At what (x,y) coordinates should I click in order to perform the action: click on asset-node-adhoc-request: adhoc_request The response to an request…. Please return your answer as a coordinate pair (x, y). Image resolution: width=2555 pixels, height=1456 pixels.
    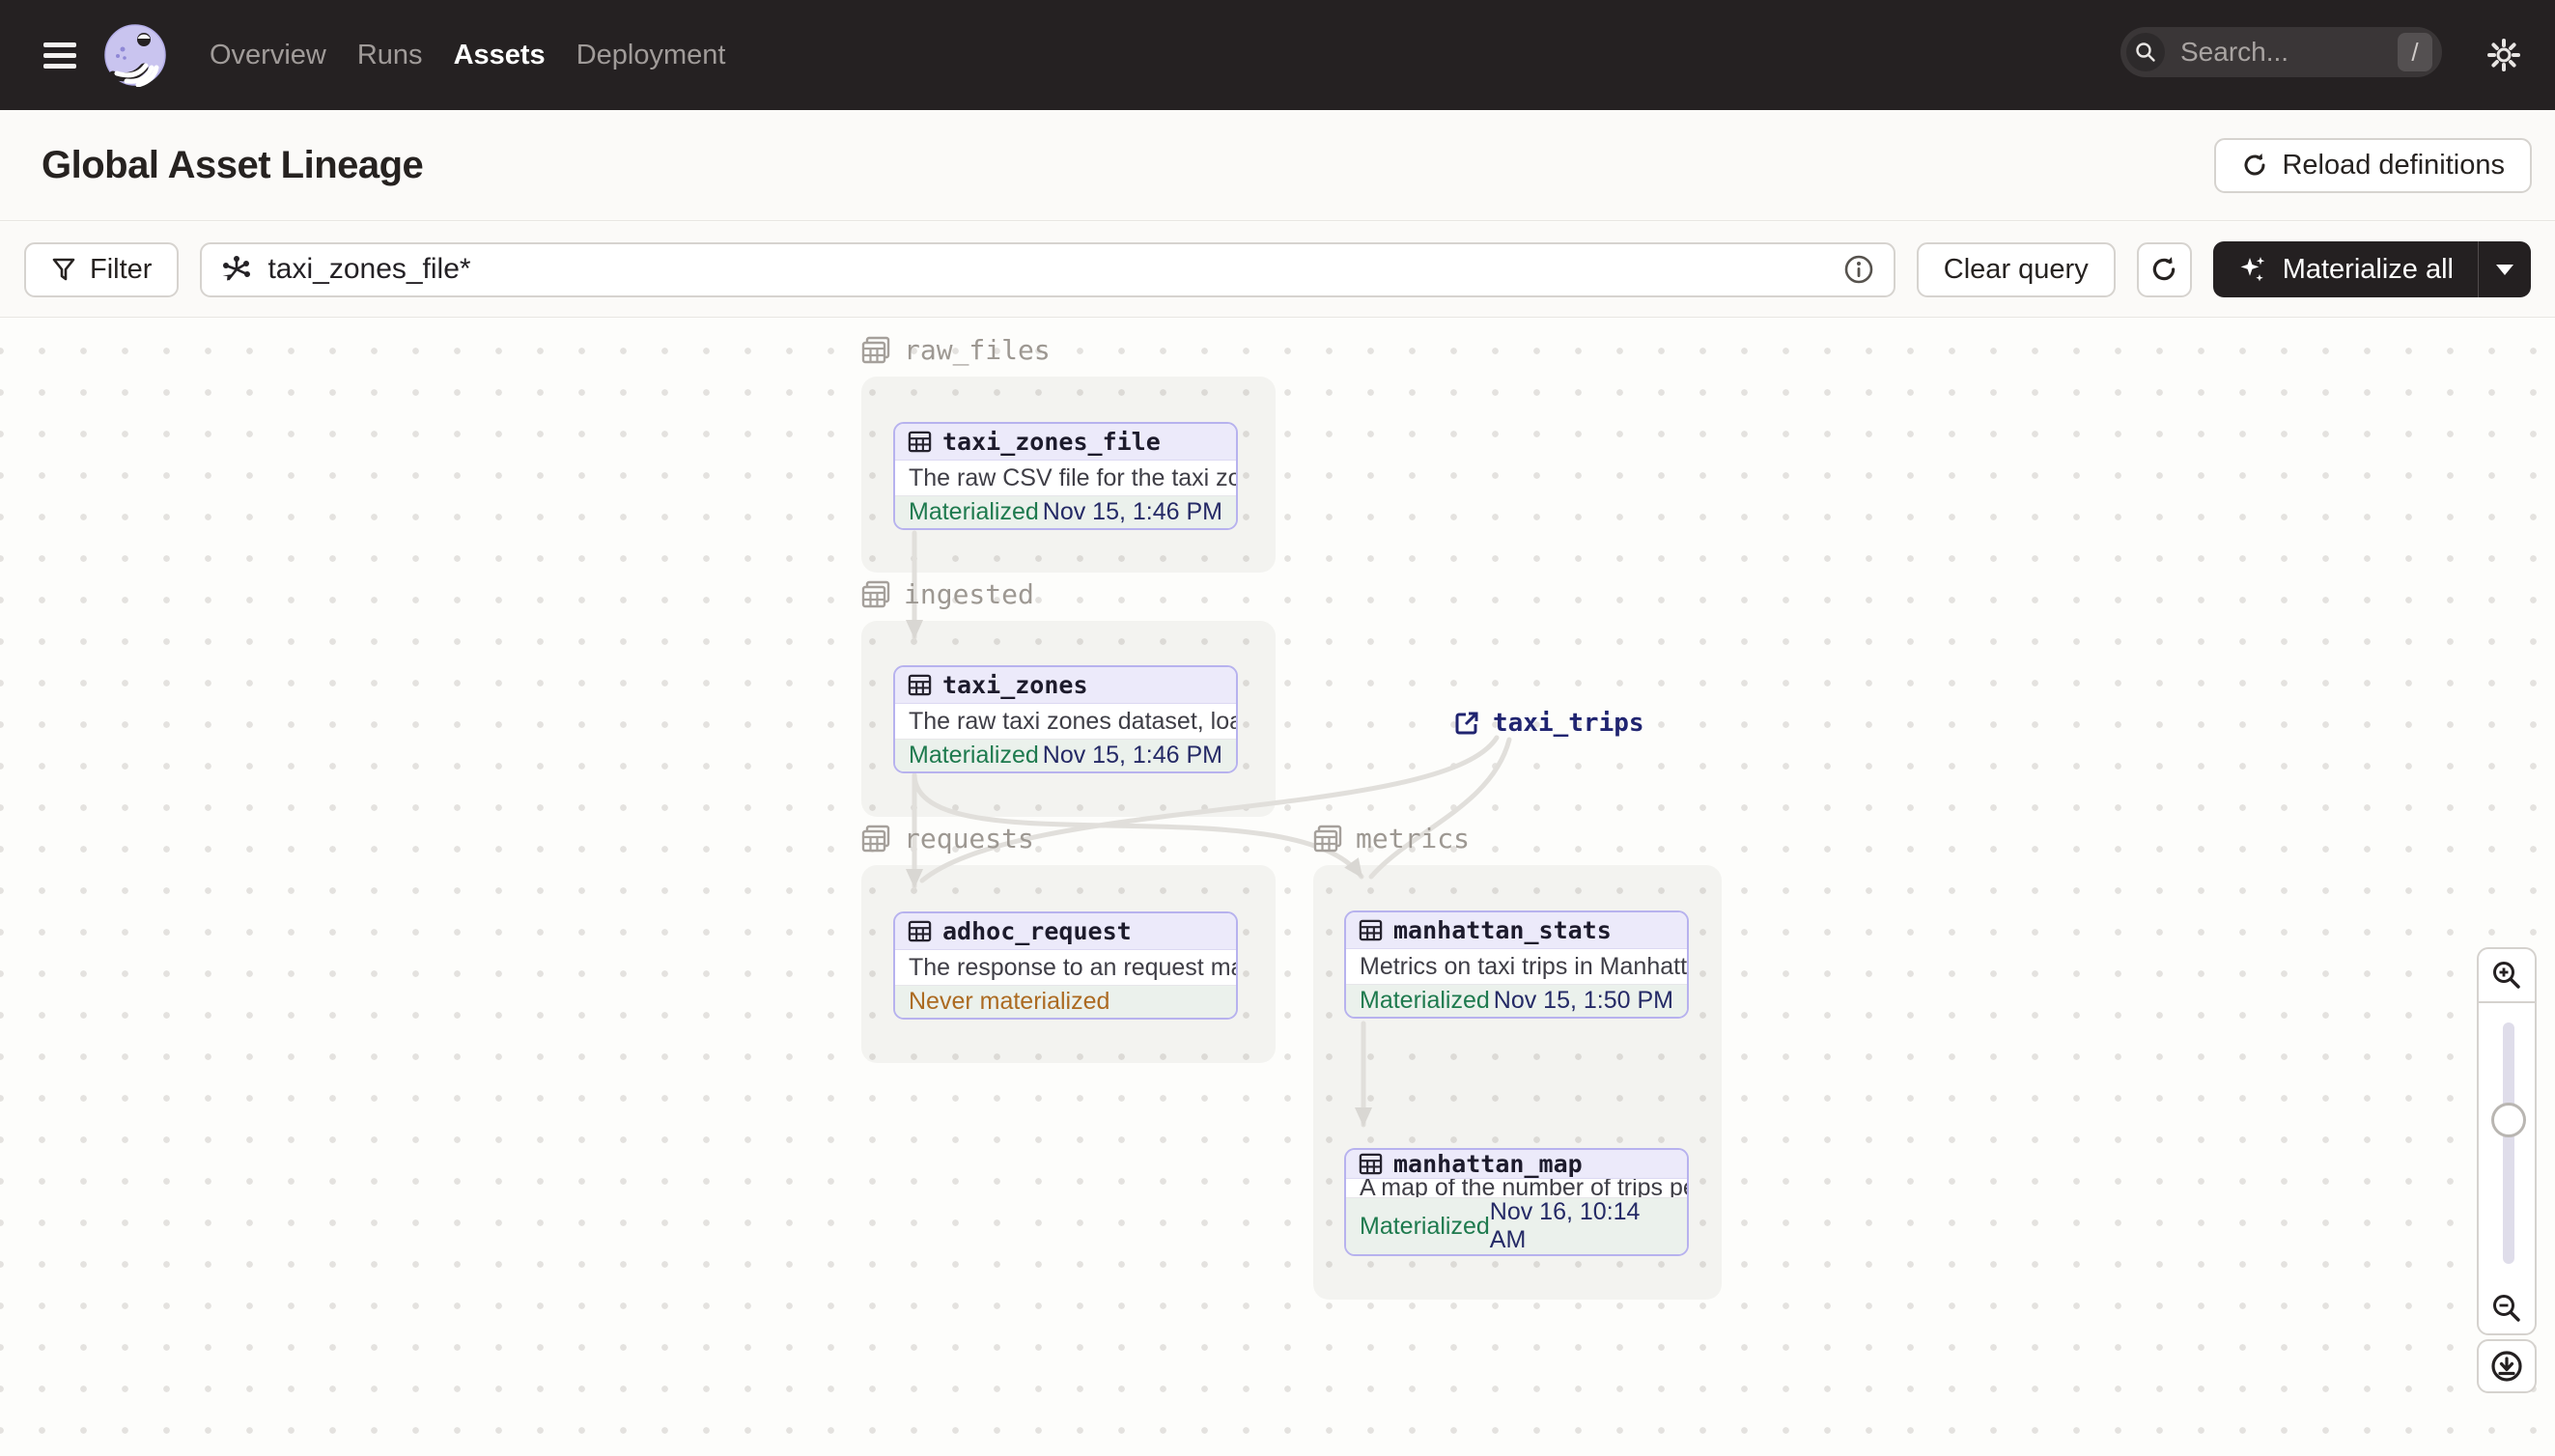
    Looking at the image, I should click on (1065, 966).